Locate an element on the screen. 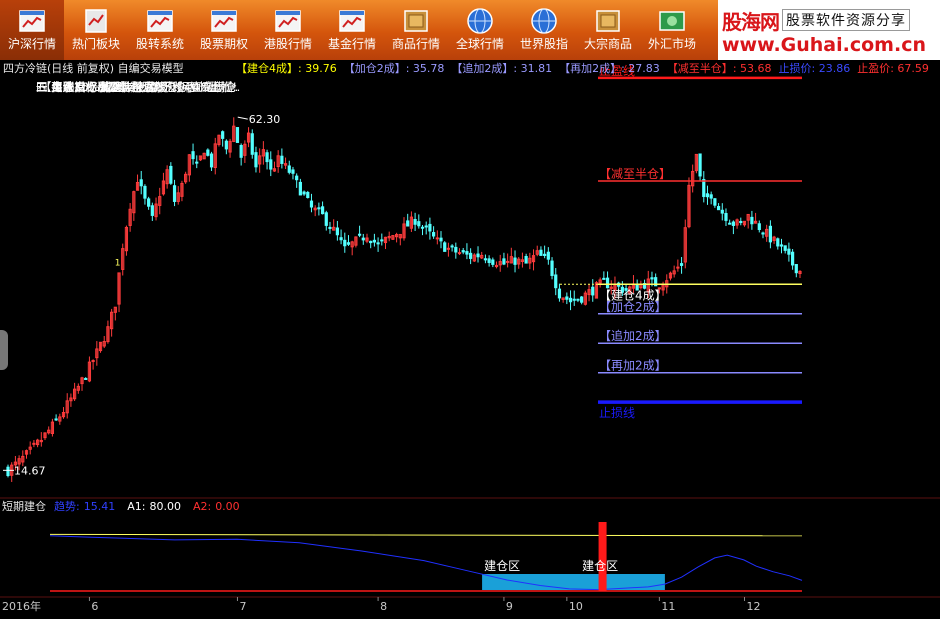 The height and width of the screenshot is (619, 940). sub-item-label: A2: is located at coordinates (202, 506).